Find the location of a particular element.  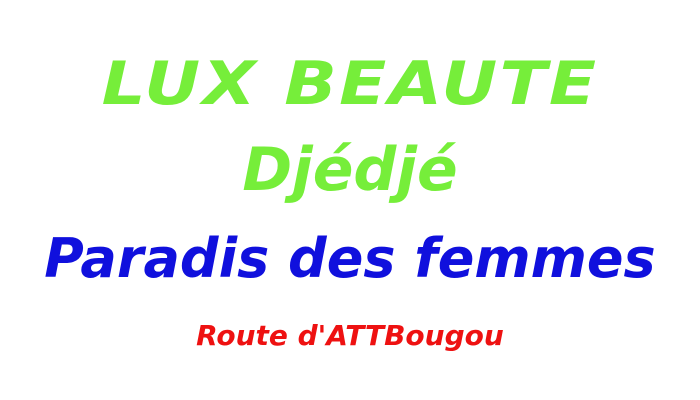

brand-subtitle: Djédjé is located at coordinates (350, 170).